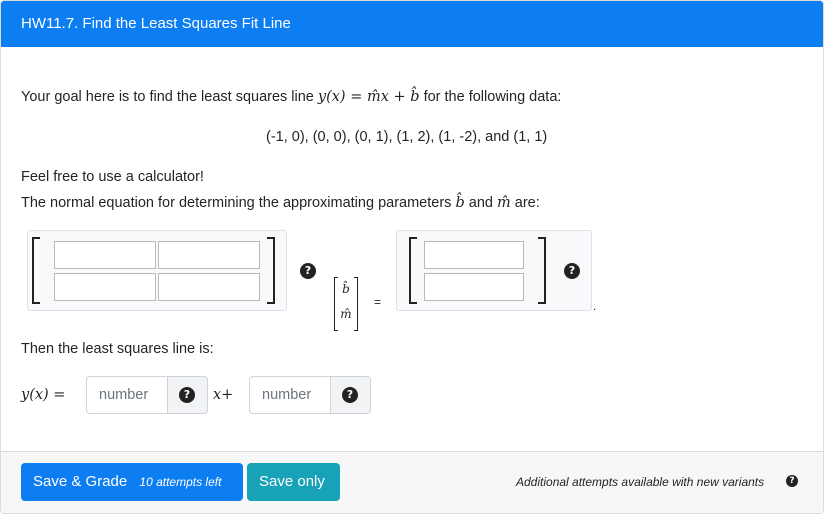 The height and width of the screenshot is (514, 824). I want to click on vector-b: b̂, so click(346, 289).